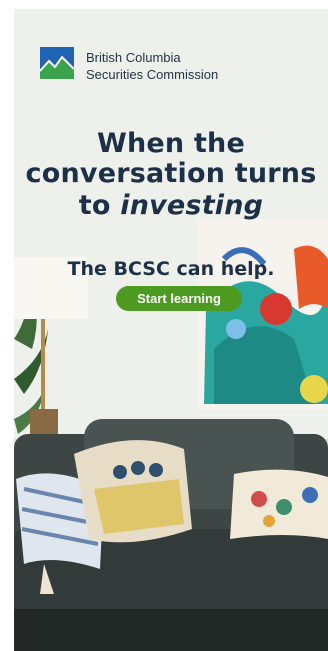 The width and height of the screenshot is (328, 651). Describe the element at coordinates (99, 205) in the screenshot. I see `headline-line3-prefix: to` at that location.